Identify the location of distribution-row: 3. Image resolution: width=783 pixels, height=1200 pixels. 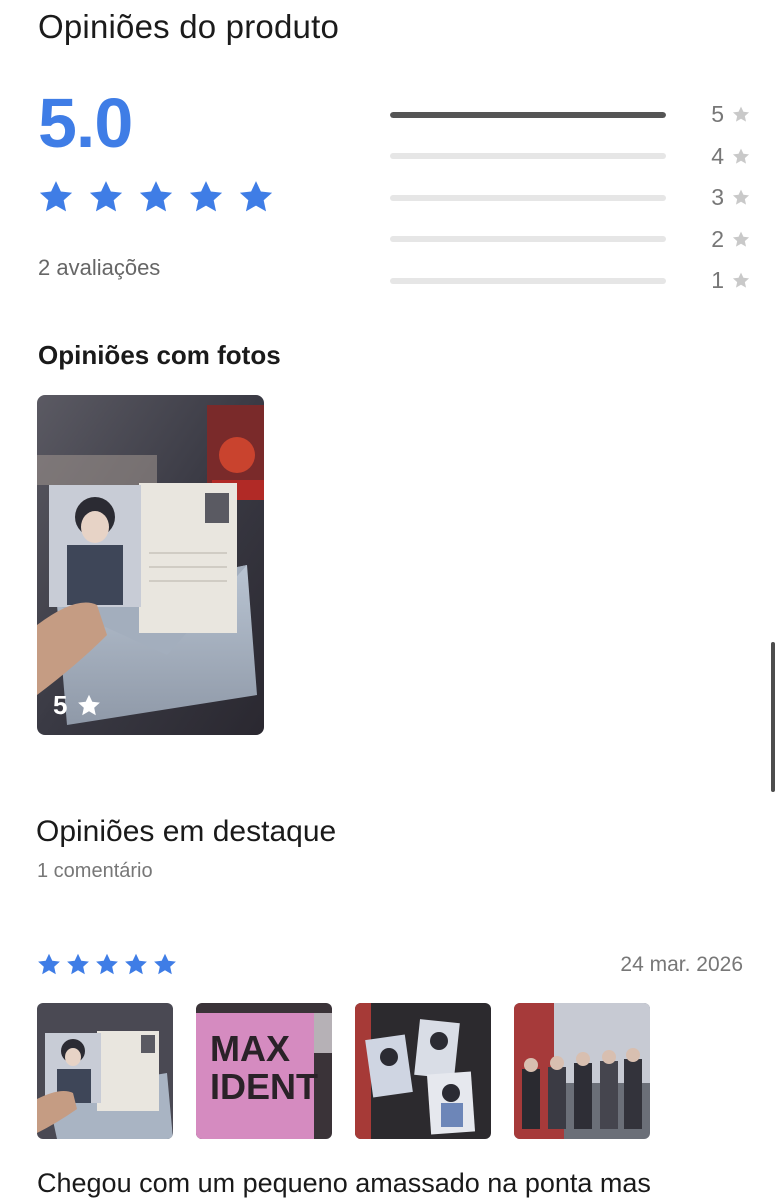
(570, 198).